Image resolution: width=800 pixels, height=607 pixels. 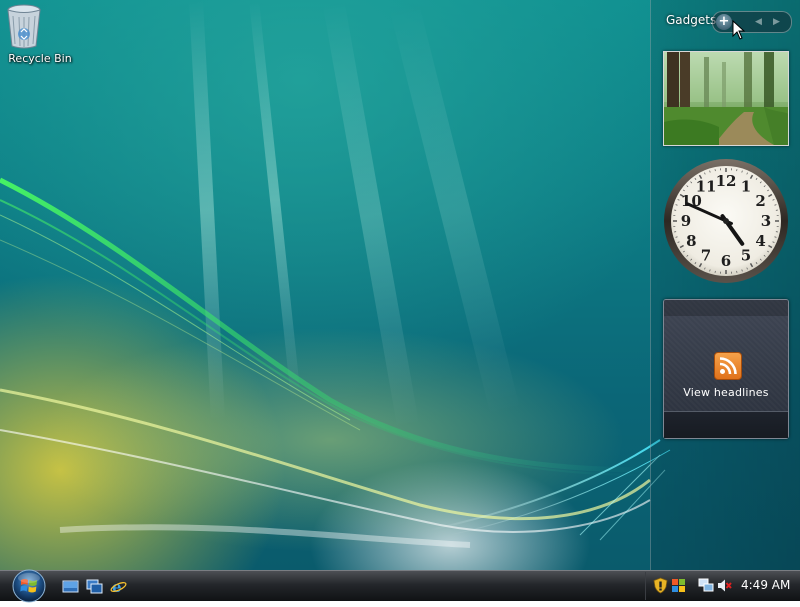 I want to click on switch-windows-icon, so click(x=94, y=586).